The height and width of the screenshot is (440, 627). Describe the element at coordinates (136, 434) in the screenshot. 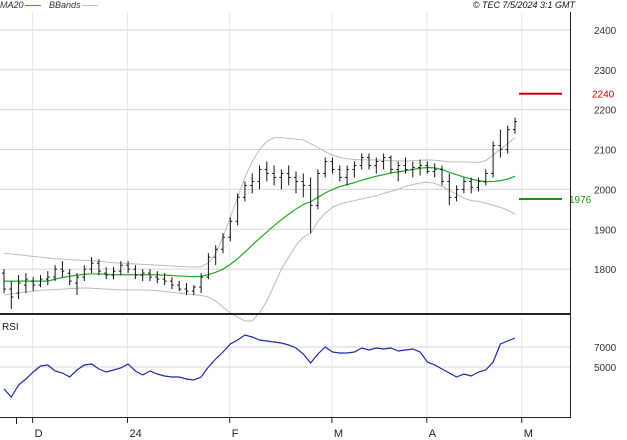

I see `x-tick-label-1: 24` at that location.